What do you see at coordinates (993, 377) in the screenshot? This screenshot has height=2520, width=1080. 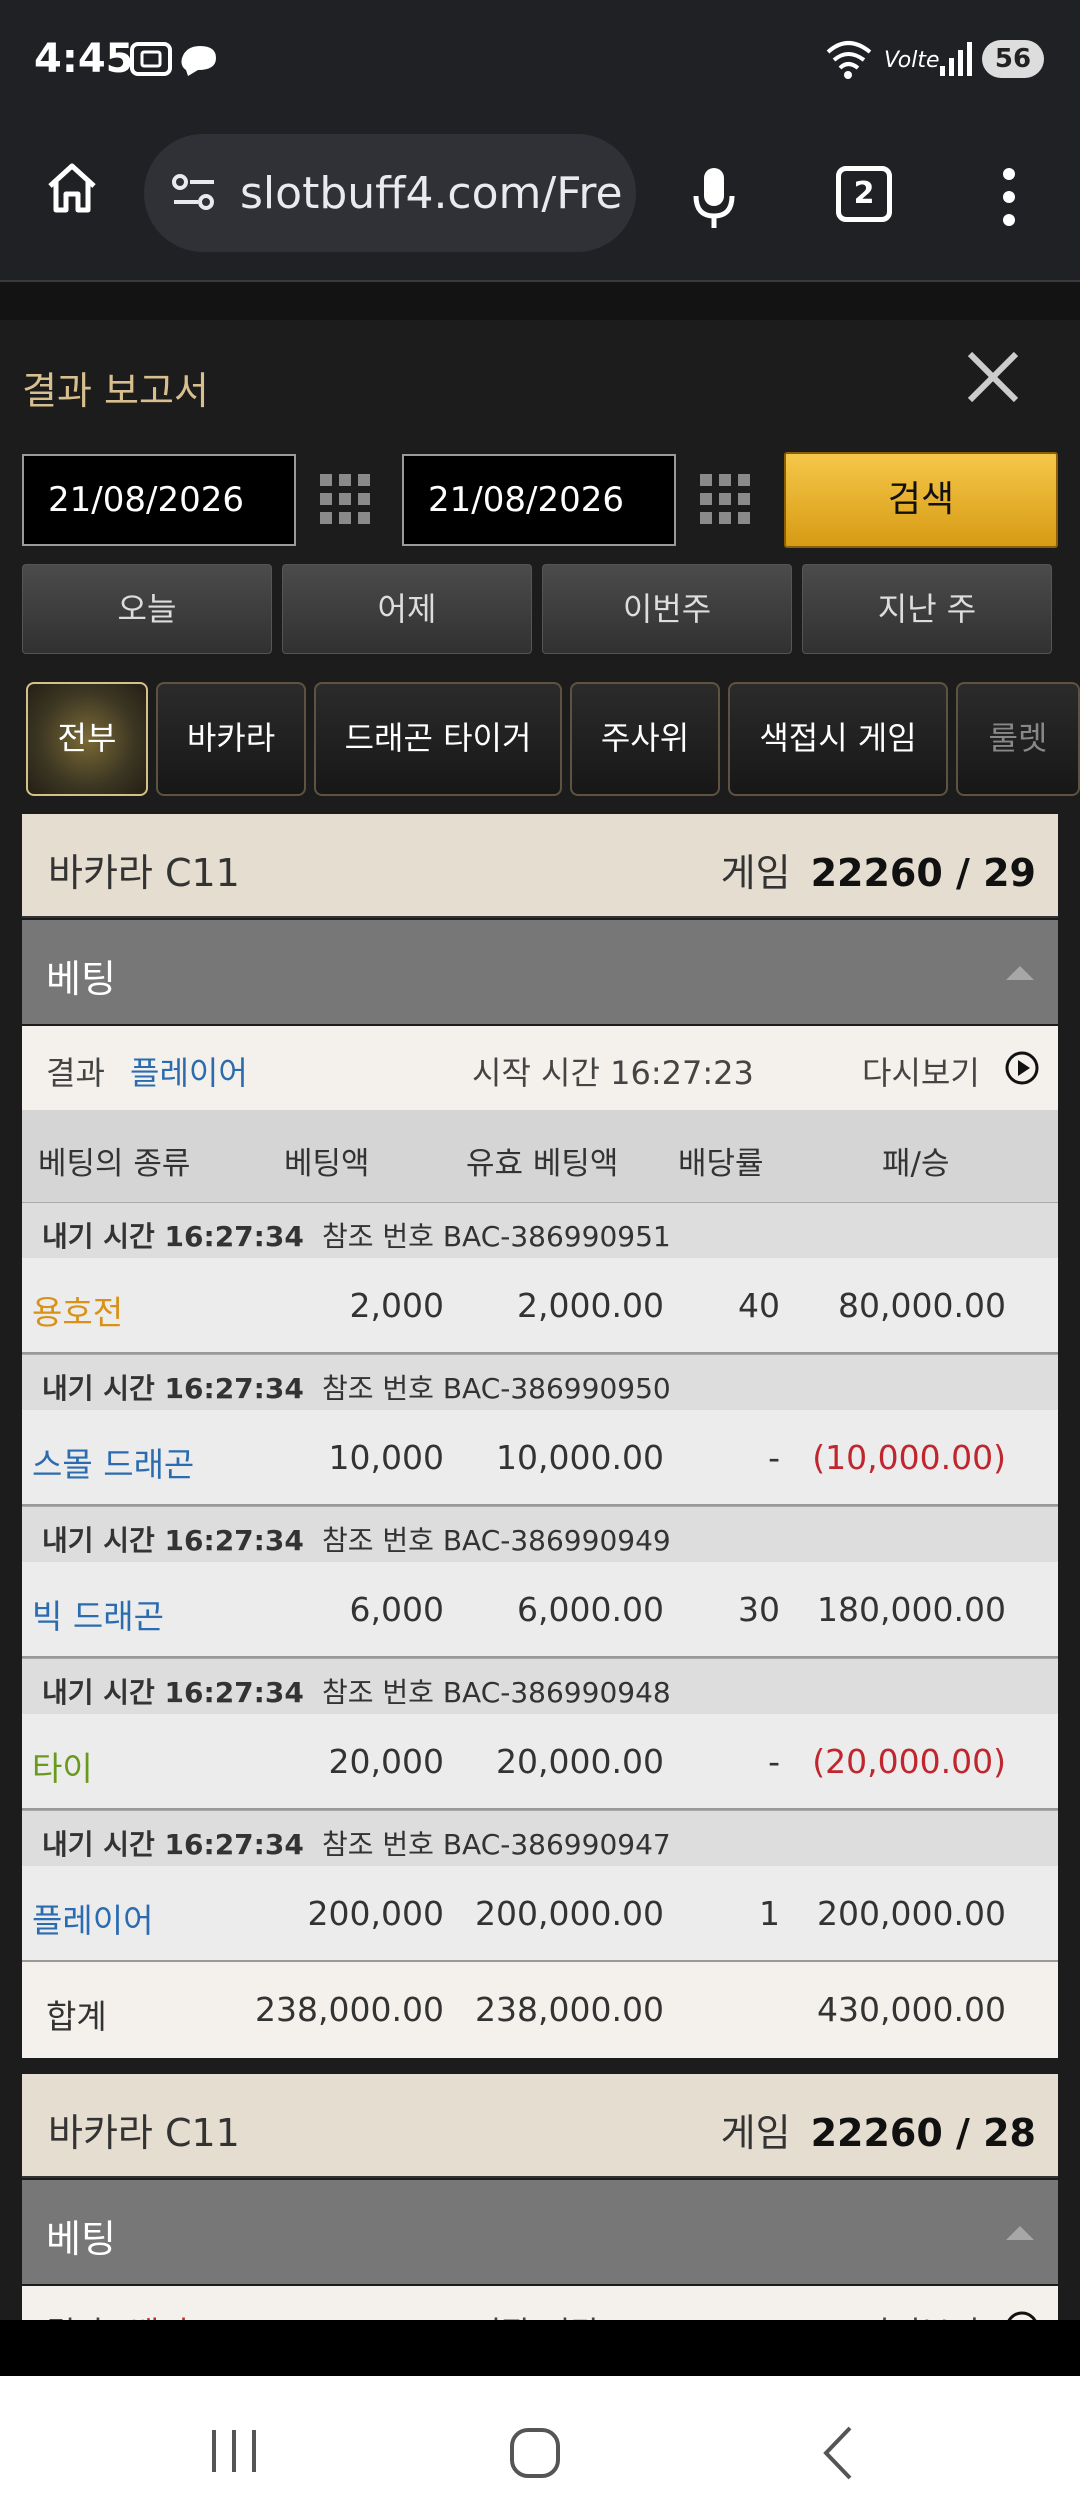 I see `close-icon` at bounding box center [993, 377].